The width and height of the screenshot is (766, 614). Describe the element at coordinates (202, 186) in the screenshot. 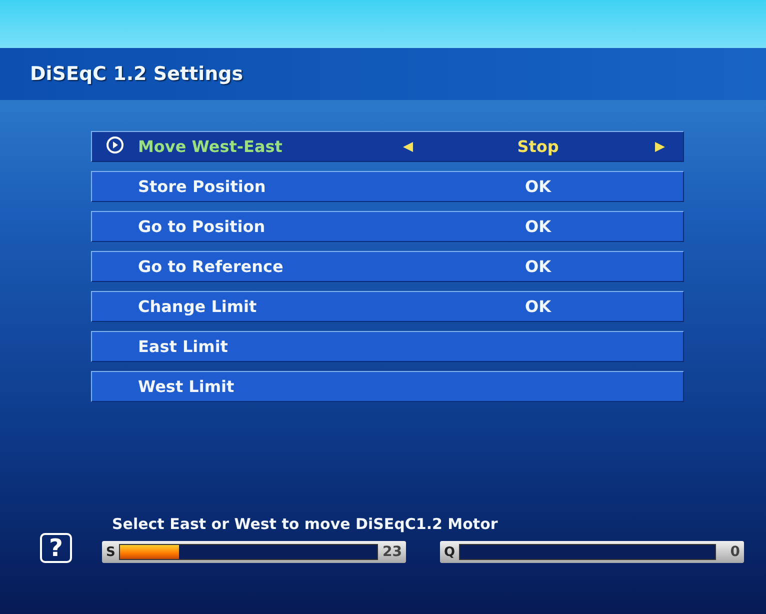

I see `row-label: Store Position` at that location.